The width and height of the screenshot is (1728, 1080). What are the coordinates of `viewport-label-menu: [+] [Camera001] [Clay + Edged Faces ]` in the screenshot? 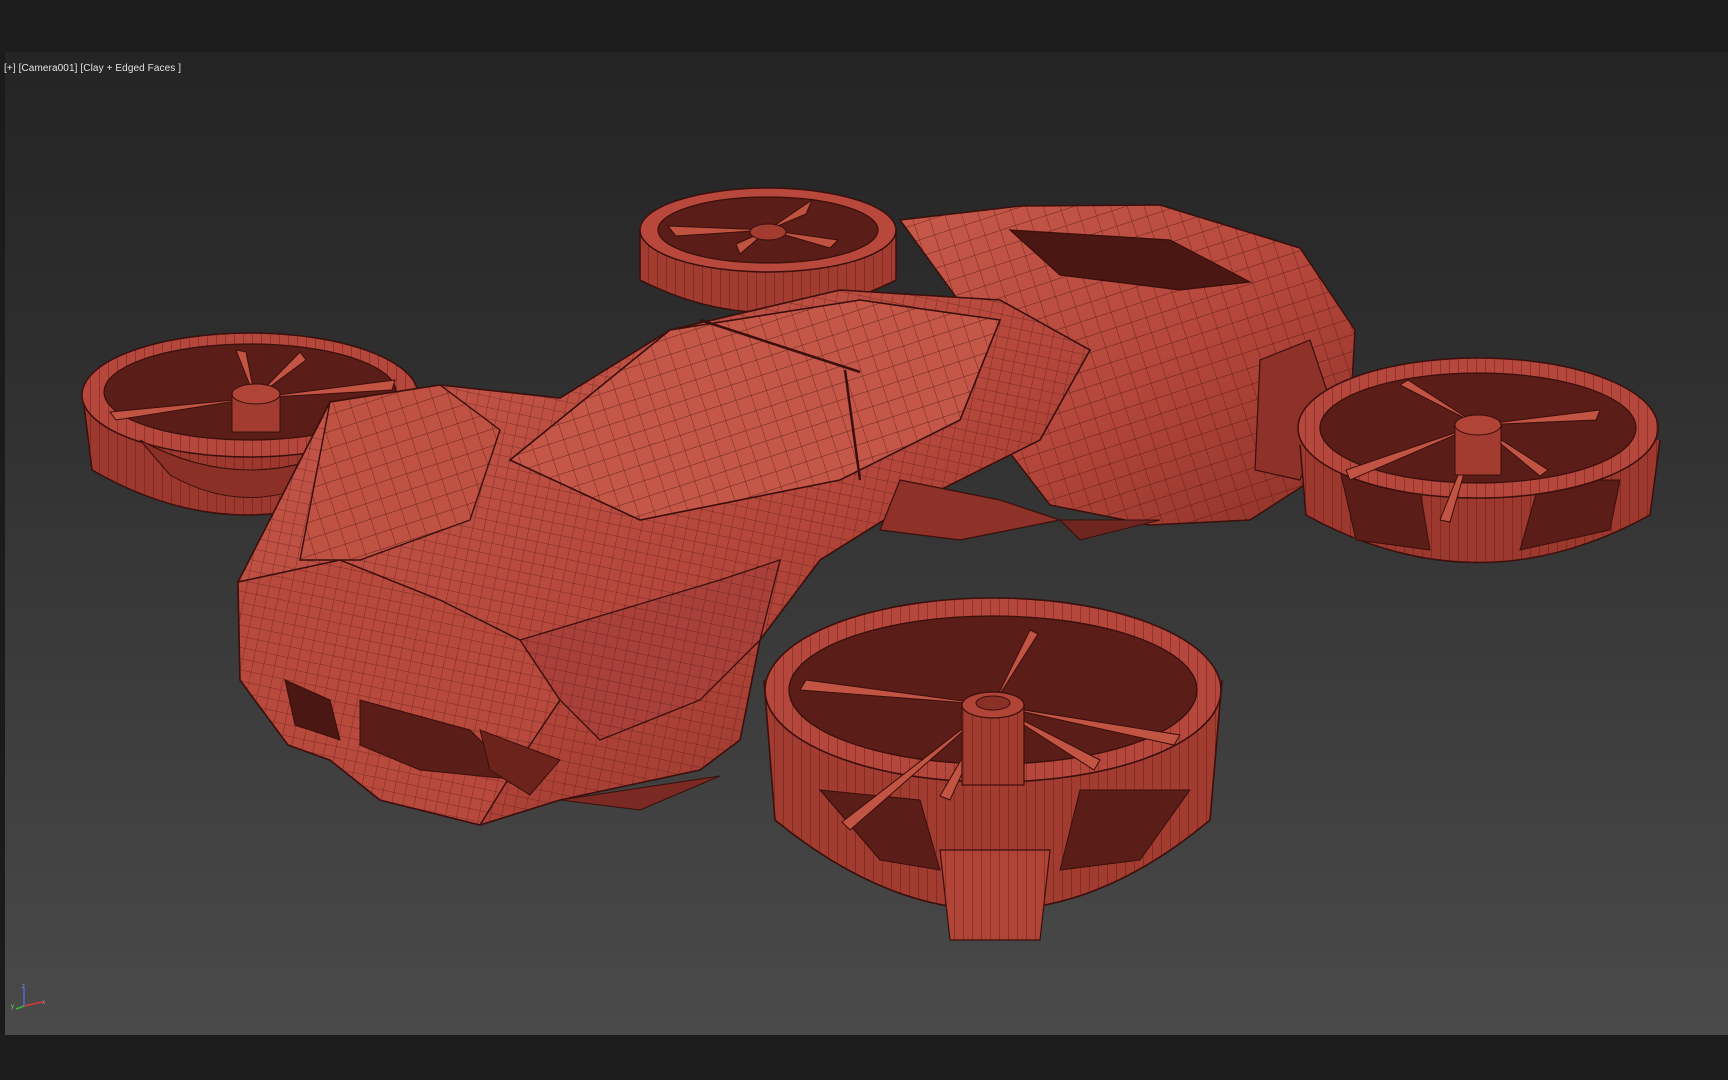 It's located at (92, 68).